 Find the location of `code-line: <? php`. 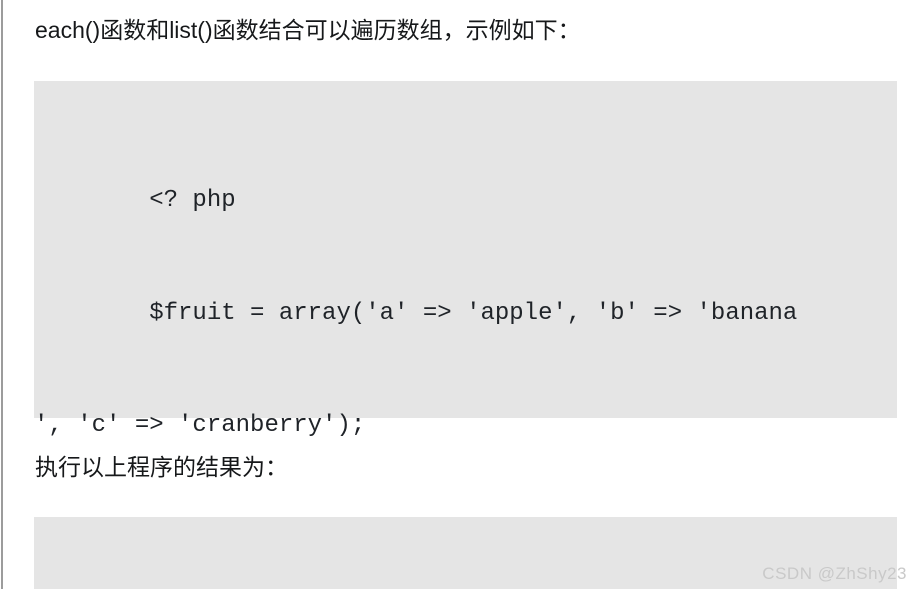

code-line: <? php is located at coordinates (135, 200).